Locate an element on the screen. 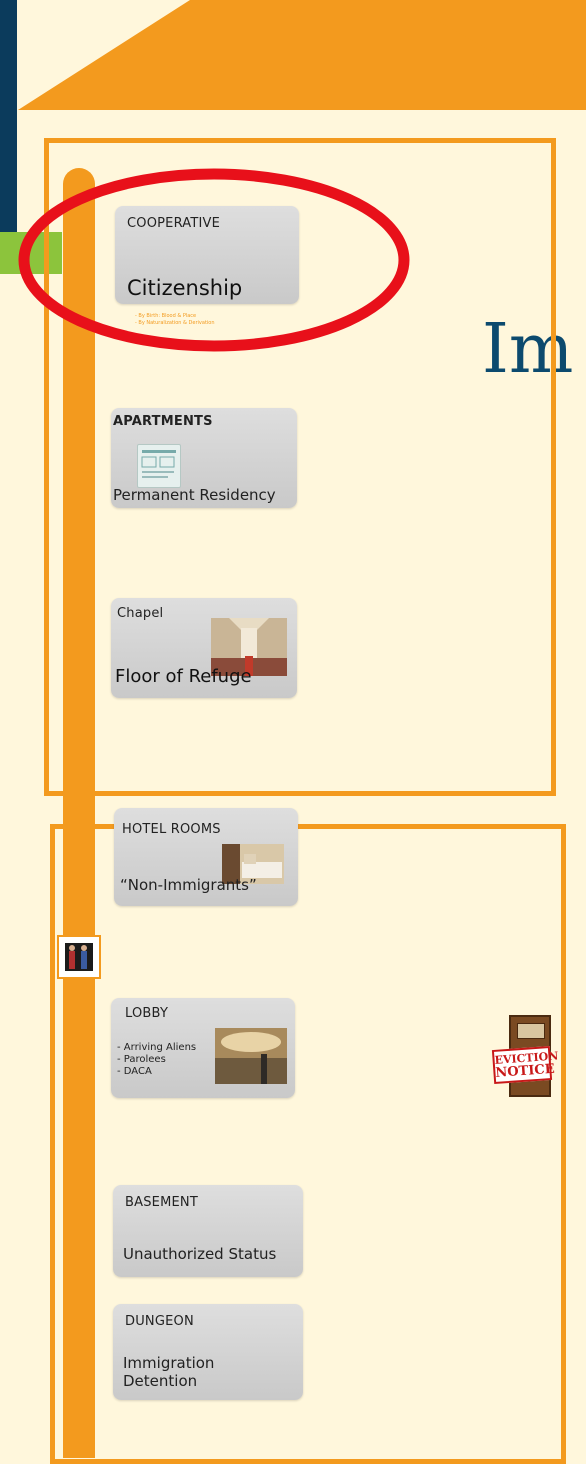 The width and height of the screenshot is (586, 1464). document-icon is located at coordinates (159, 466).